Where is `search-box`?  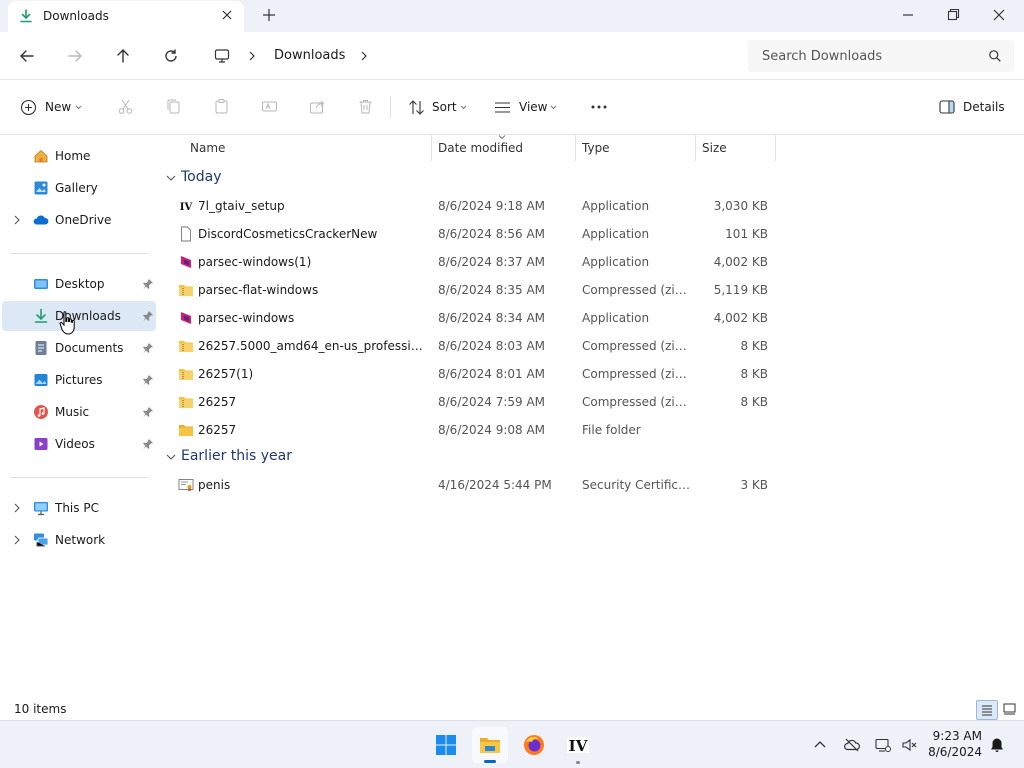 search-box is located at coordinates (881, 56).